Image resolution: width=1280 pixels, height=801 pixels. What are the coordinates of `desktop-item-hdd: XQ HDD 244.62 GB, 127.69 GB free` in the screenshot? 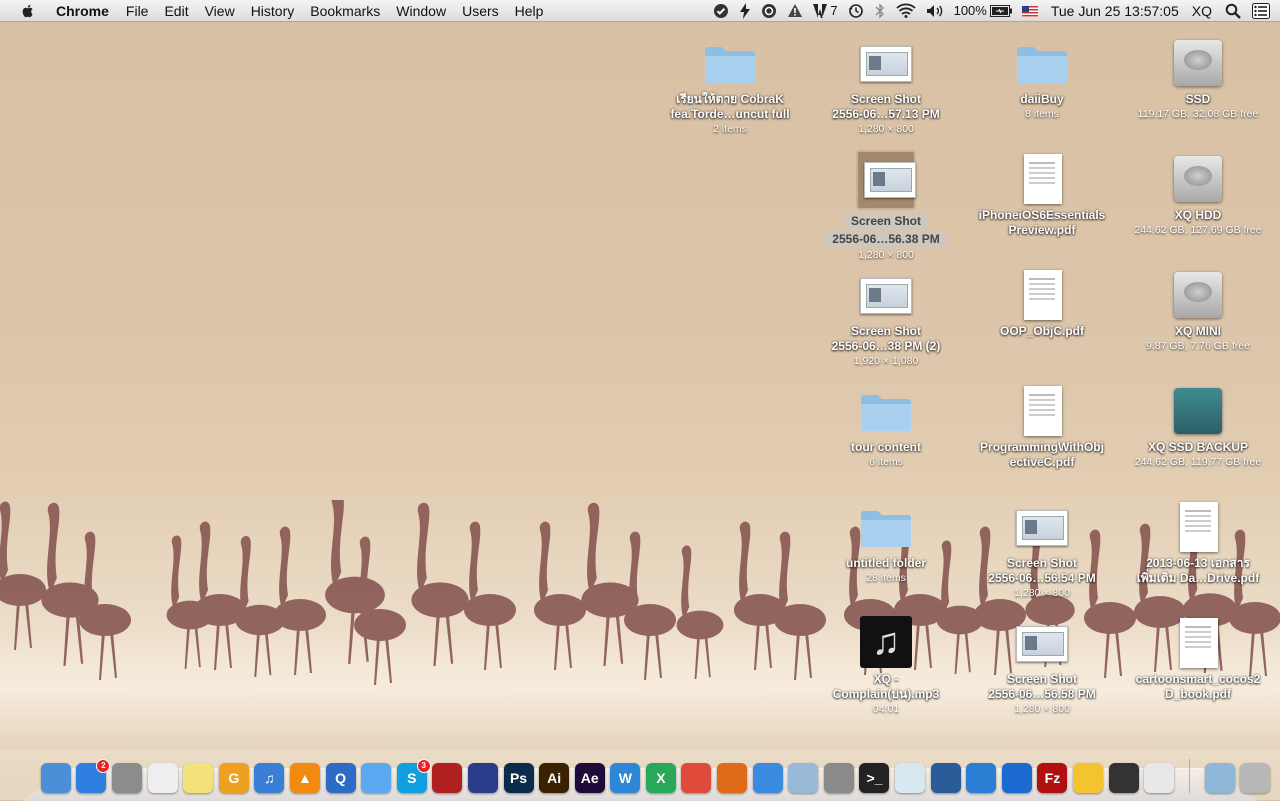 It's located at (1198, 194).